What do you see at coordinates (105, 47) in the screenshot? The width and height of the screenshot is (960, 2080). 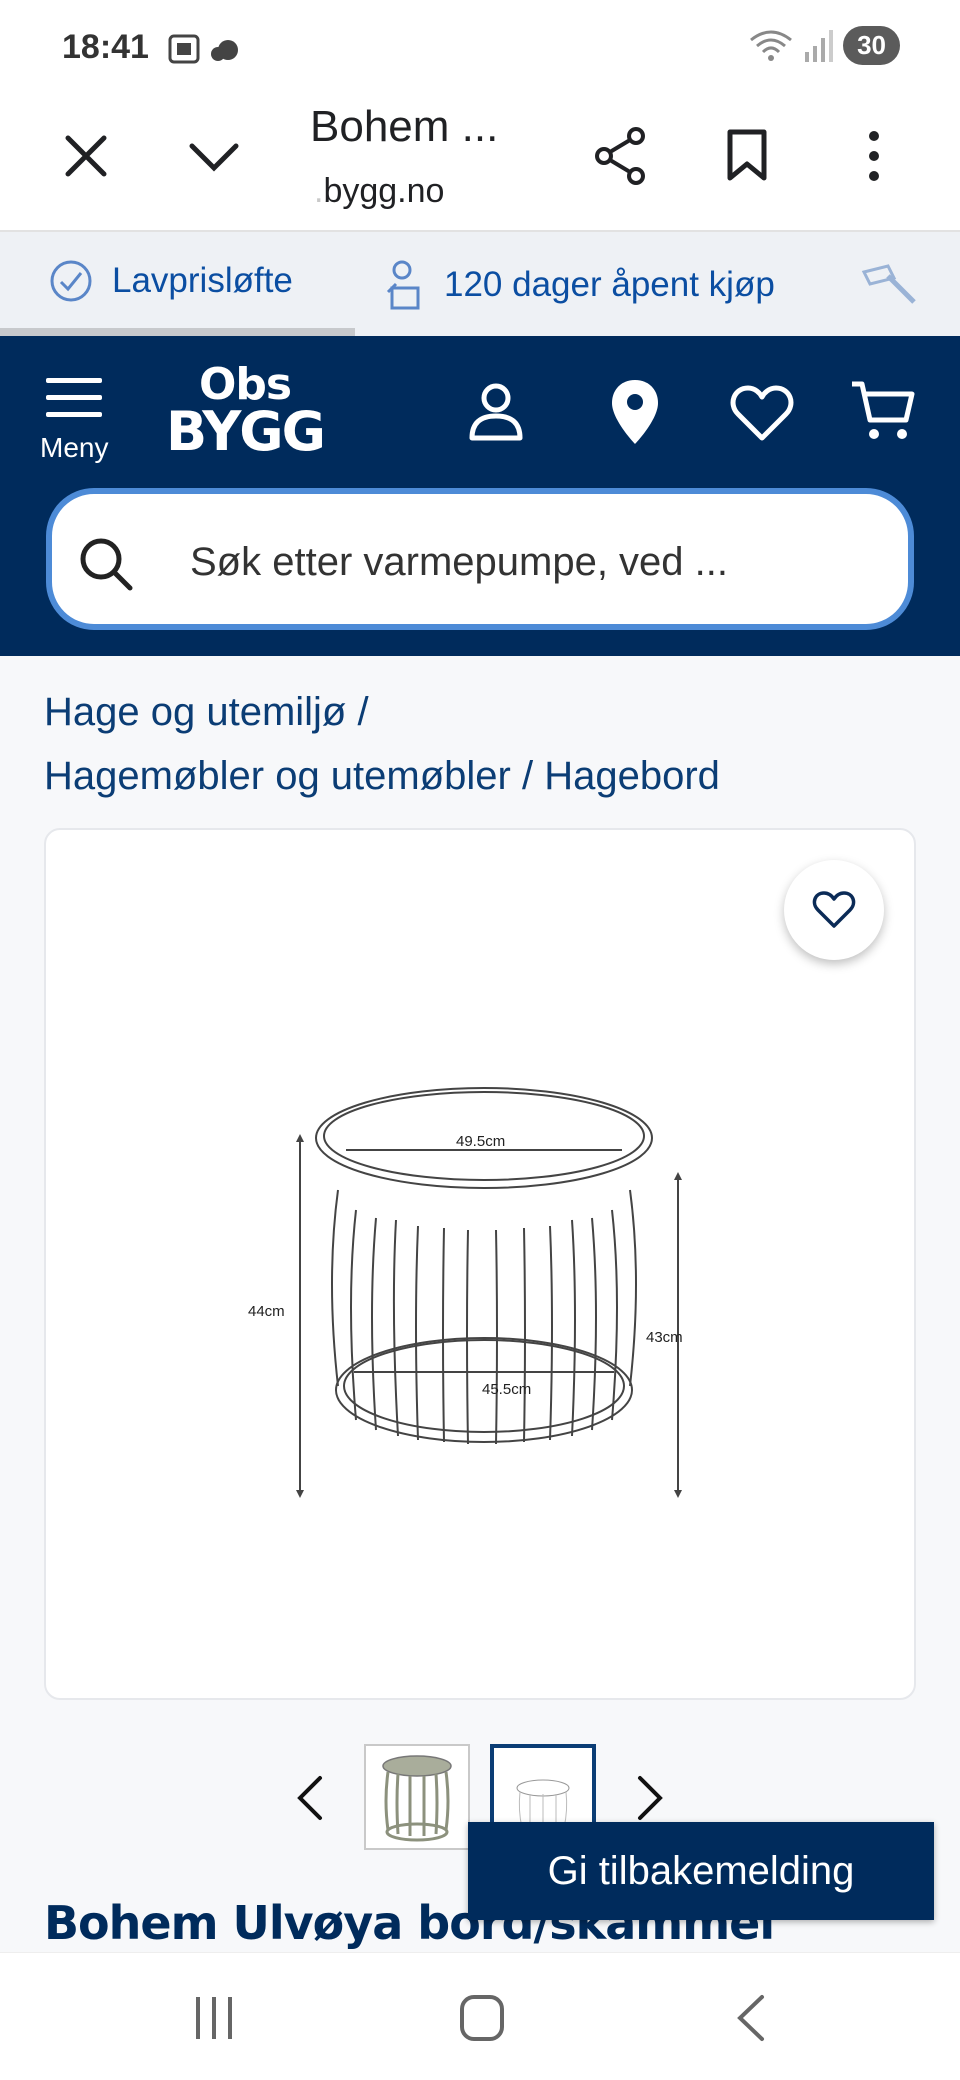 I see `status-time: 18:41` at bounding box center [105, 47].